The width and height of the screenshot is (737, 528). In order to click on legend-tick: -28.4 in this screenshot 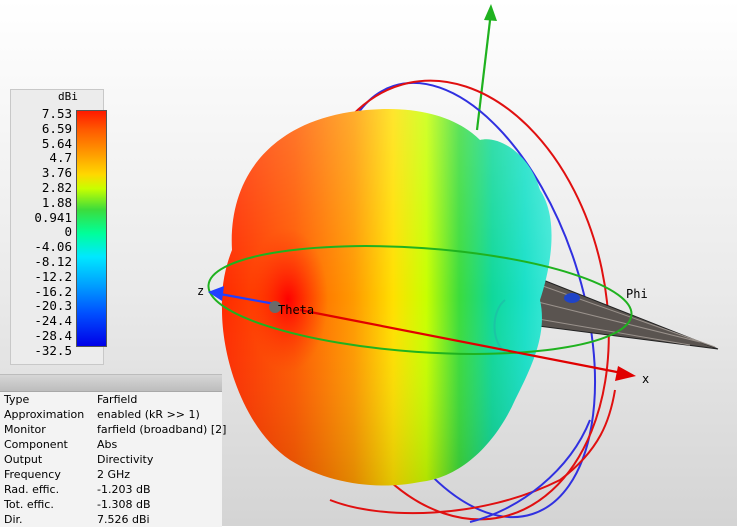, I will do `click(53, 335)`.